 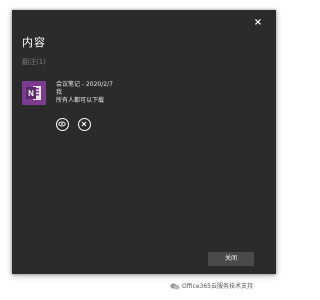 I want to click on attachment-title: 会议笔记 - 2020/2/7, so click(x=84, y=85).